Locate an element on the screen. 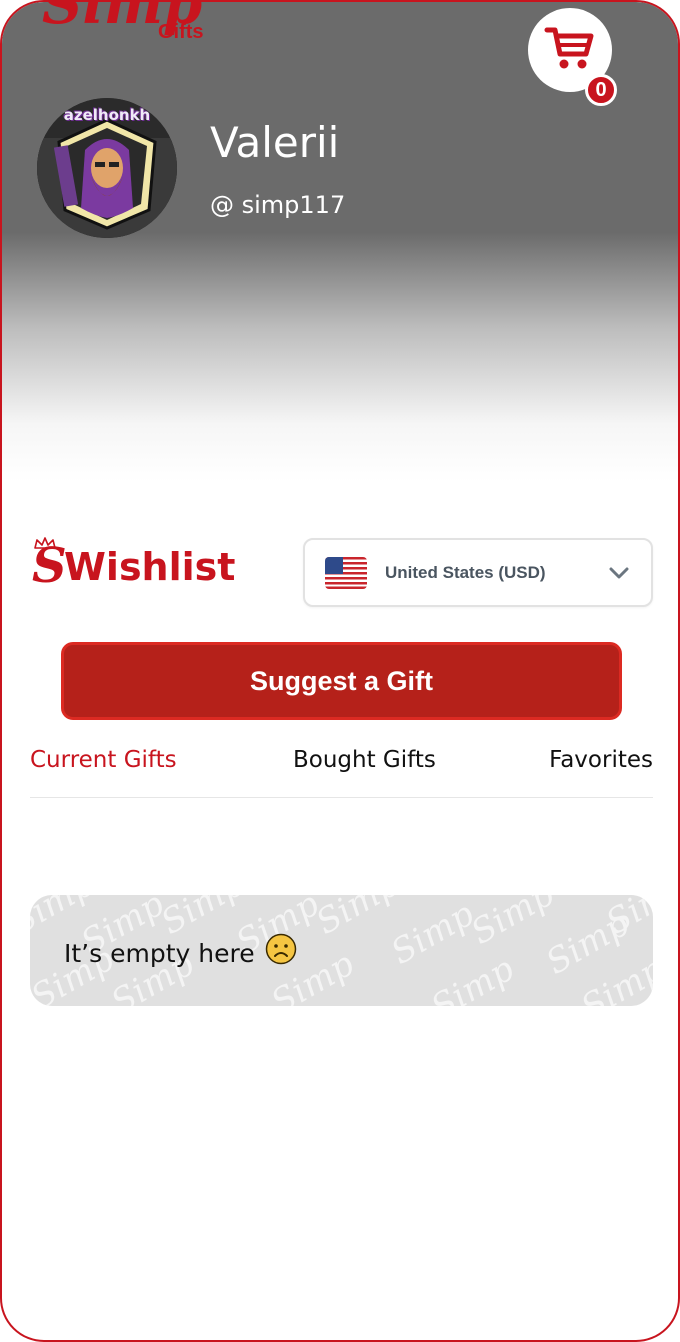 The height and width of the screenshot is (1342, 680). wishlist-logo: S Wishlist is located at coordinates (142, 565).